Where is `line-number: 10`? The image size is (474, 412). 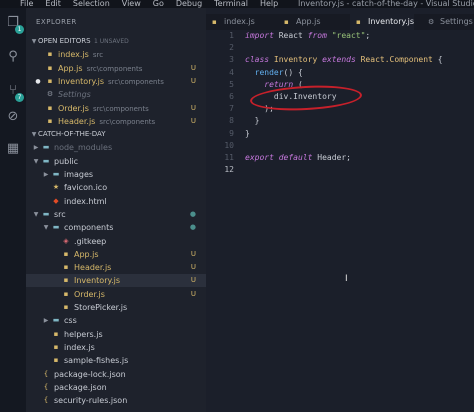
line-number: 10 is located at coordinates (229, 145).